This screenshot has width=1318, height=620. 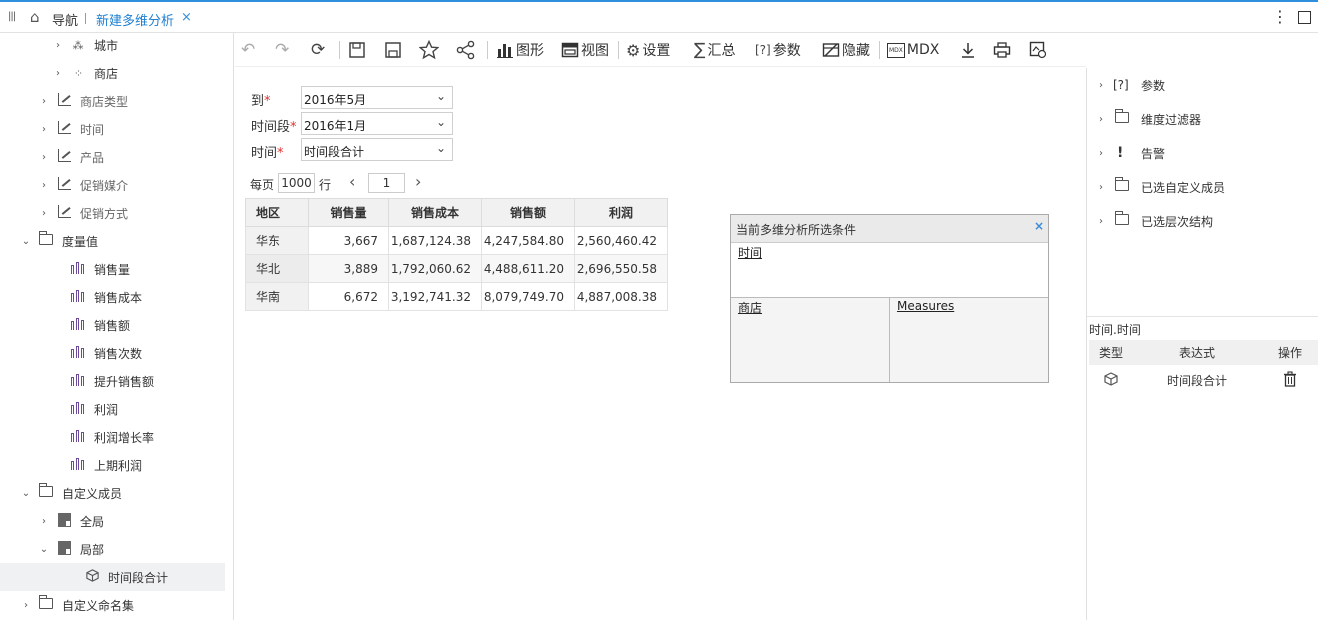 What do you see at coordinates (248, 50) in the screenshot?
I see `undo-button: ↶` at bounding box center [248, 50].